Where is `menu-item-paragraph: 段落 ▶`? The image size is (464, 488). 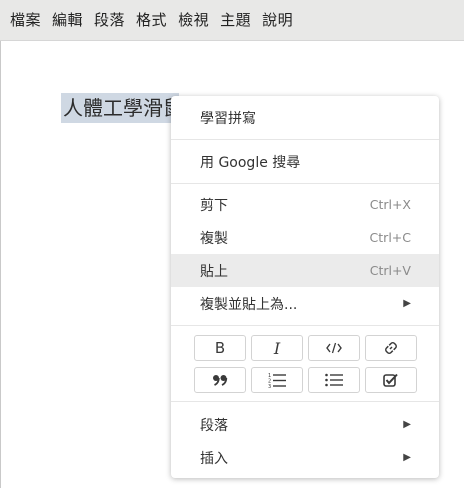 menu-item-paragraph: 段落 ▶ is located at coordinates (305, 424).